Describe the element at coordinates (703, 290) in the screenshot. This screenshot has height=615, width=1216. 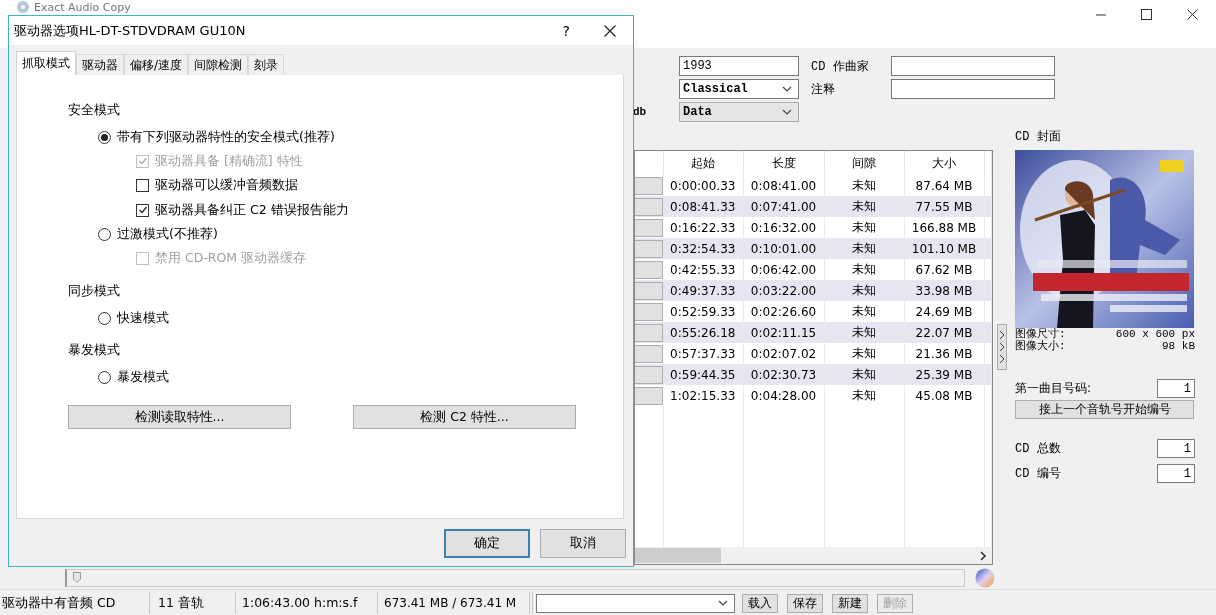
I see `table-cell: 0:49:37.33` at that location.